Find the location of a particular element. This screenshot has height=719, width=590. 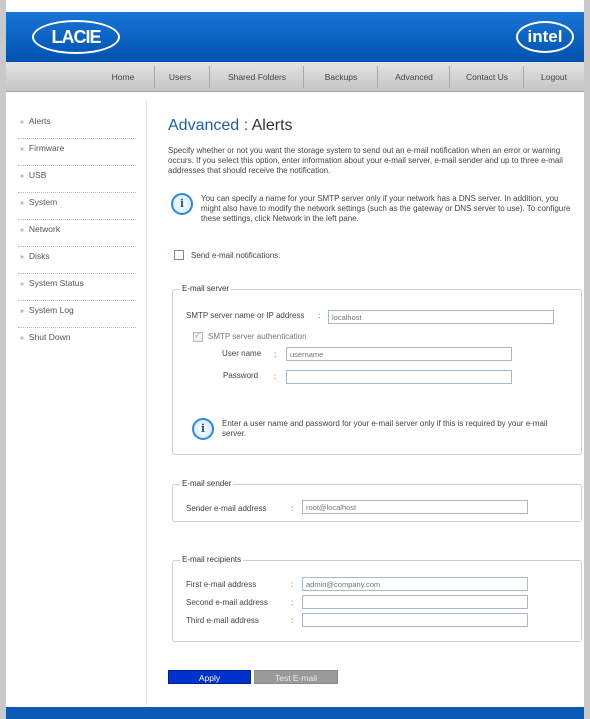

sidebar-item-system: » System is located at coordinates (77, 206).